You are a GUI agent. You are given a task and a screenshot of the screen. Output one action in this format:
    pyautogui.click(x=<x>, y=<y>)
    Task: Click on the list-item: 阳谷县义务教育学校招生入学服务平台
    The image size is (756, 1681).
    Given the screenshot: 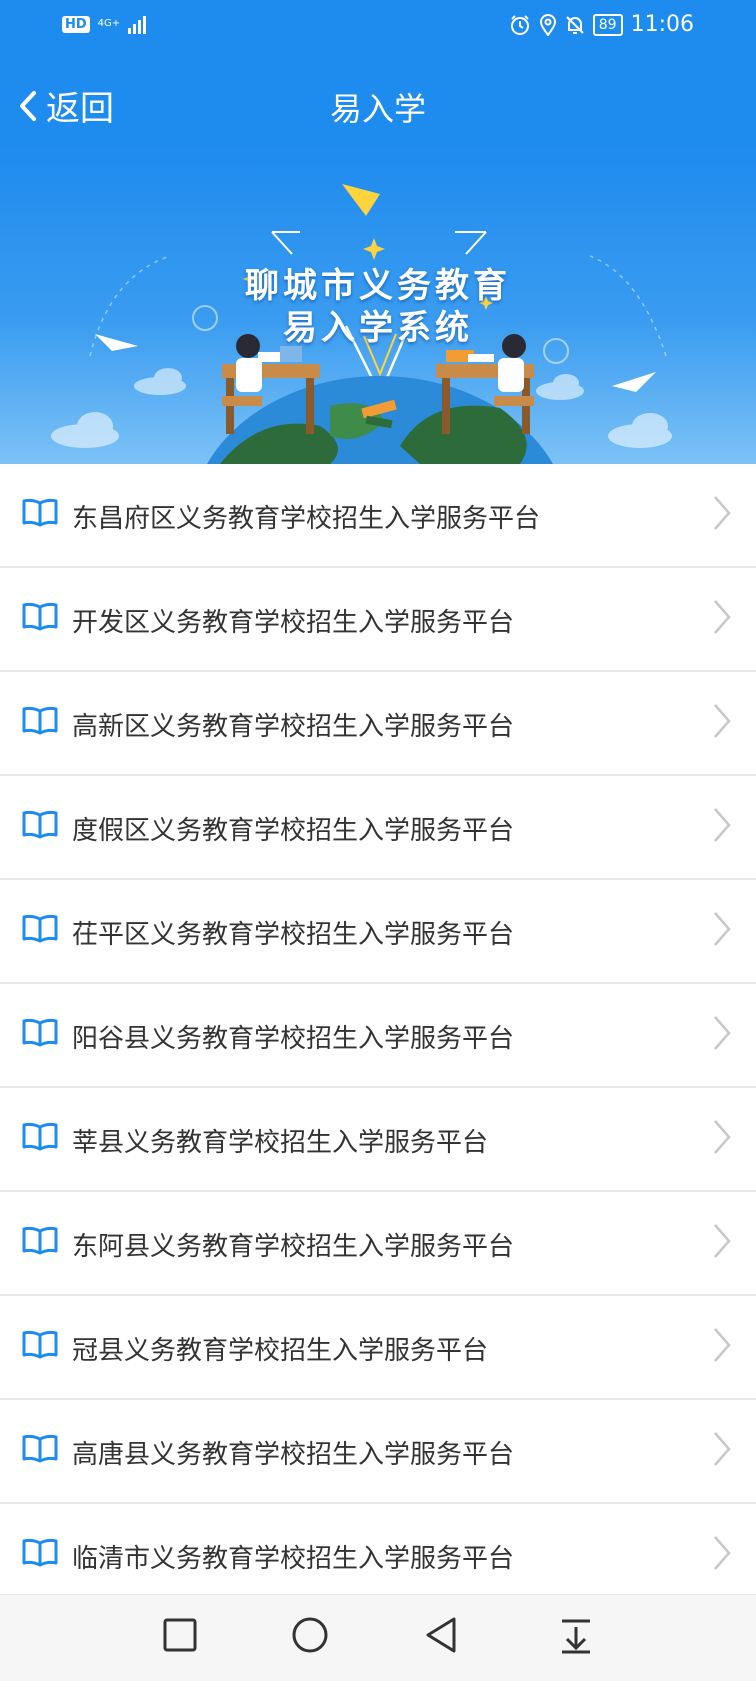 What is the action you would take?
    pyautogui.click(x=378, y=1036)
    